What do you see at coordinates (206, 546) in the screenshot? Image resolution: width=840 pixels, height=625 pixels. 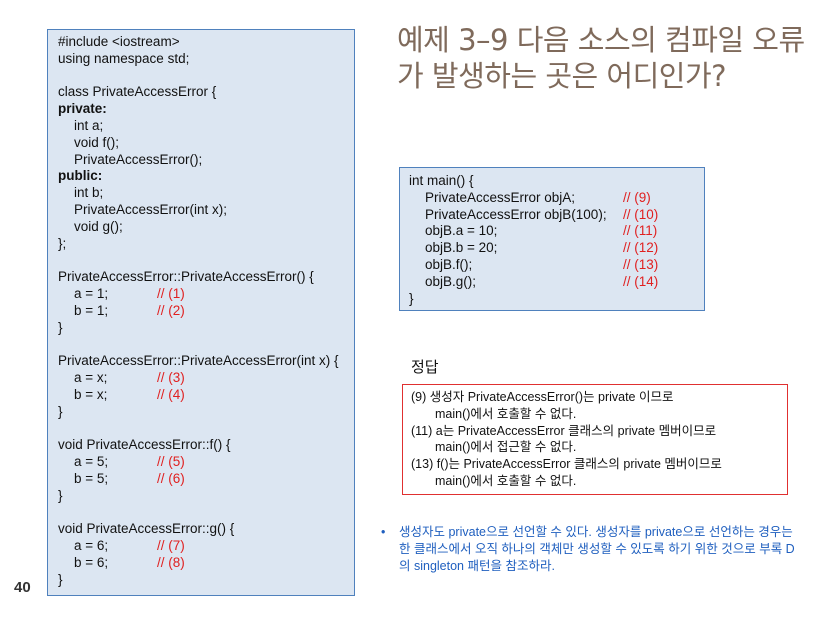 I see `code-line: a = 6; // (7)` at bounding box center [206, 546].